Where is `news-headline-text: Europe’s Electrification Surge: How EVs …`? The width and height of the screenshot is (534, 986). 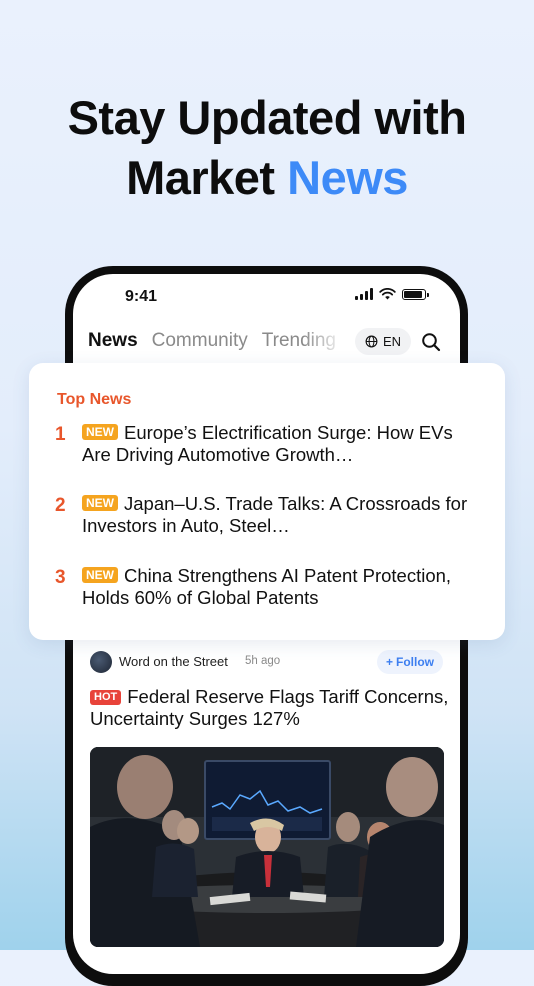
news-headline-text: Europe’s Electrification Surge: How EVs … is located at coordinates (267, 443).